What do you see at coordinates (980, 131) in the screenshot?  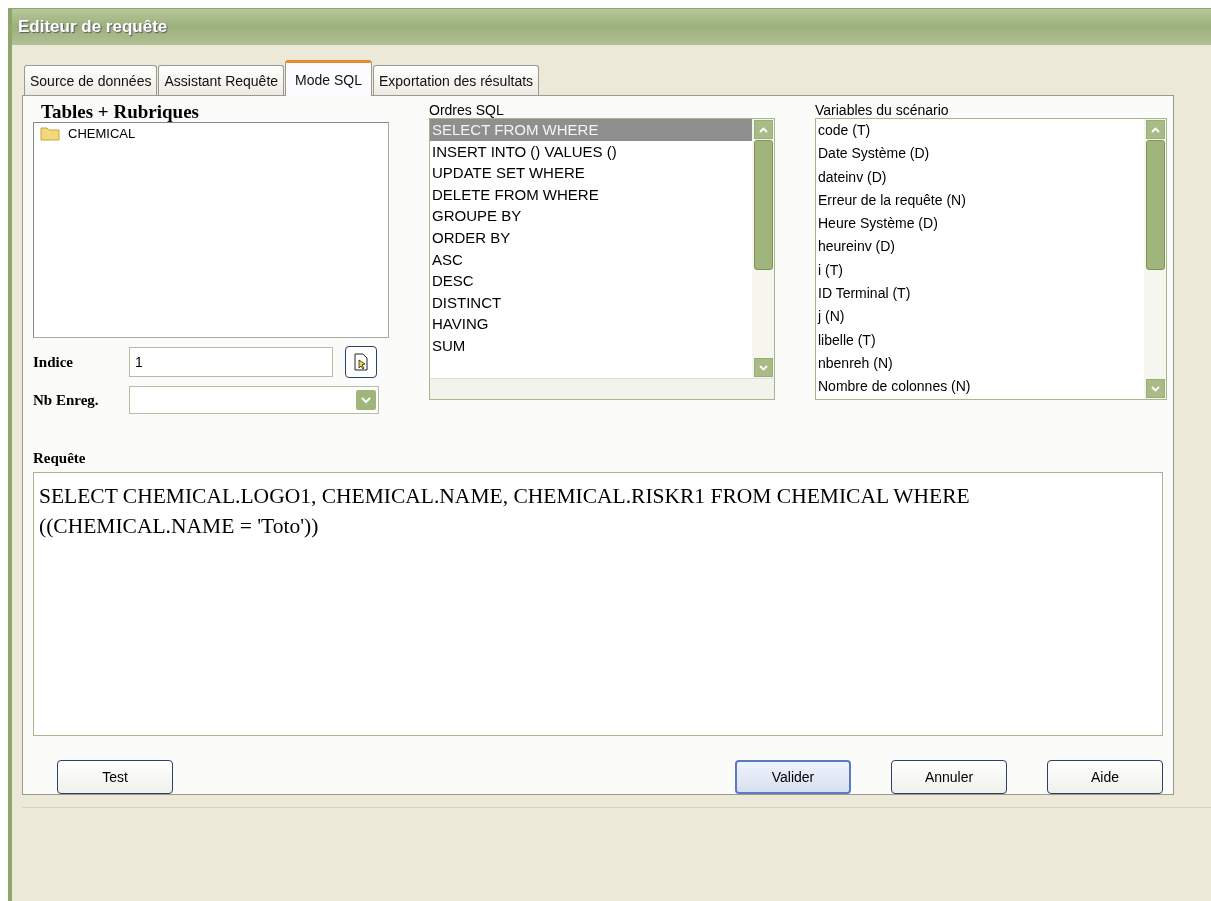 I see `list-item: code (T)` at bounding box center [980, 131].